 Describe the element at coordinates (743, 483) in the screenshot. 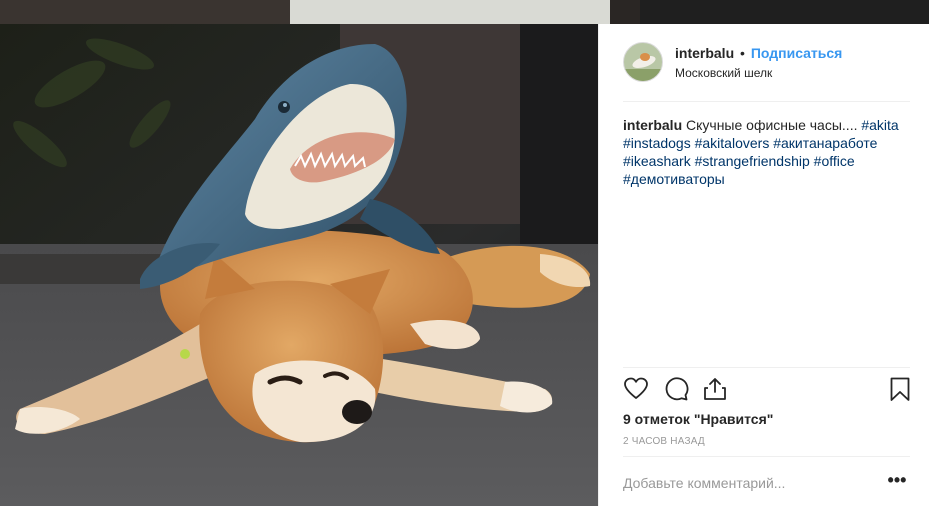

I see `comment-input` at that location.